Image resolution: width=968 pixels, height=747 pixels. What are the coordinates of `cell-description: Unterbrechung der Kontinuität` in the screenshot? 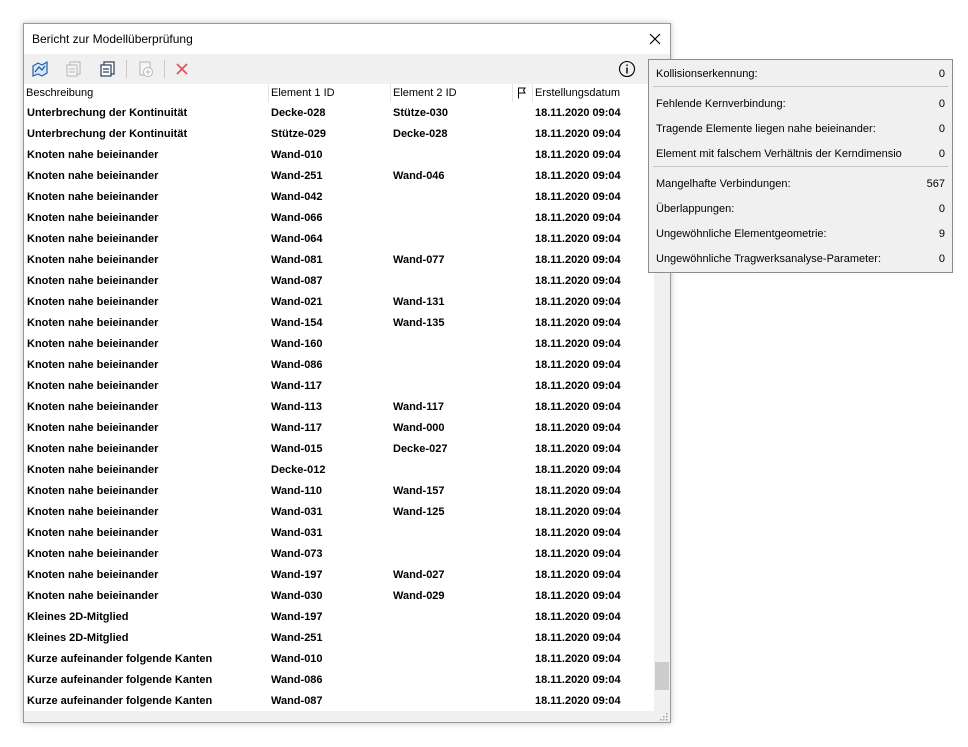 It's located at (107, 113).